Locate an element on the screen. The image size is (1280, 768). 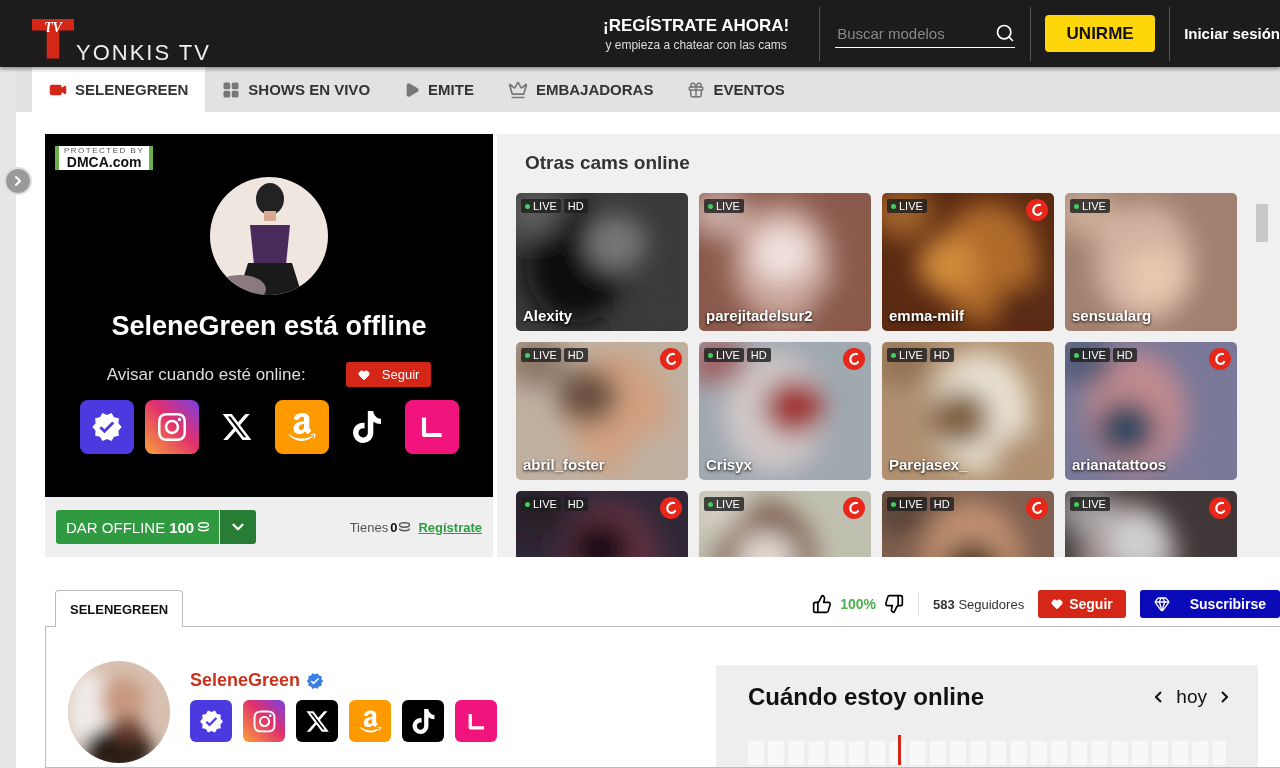
expand-button is located at coordinates (18, 181).